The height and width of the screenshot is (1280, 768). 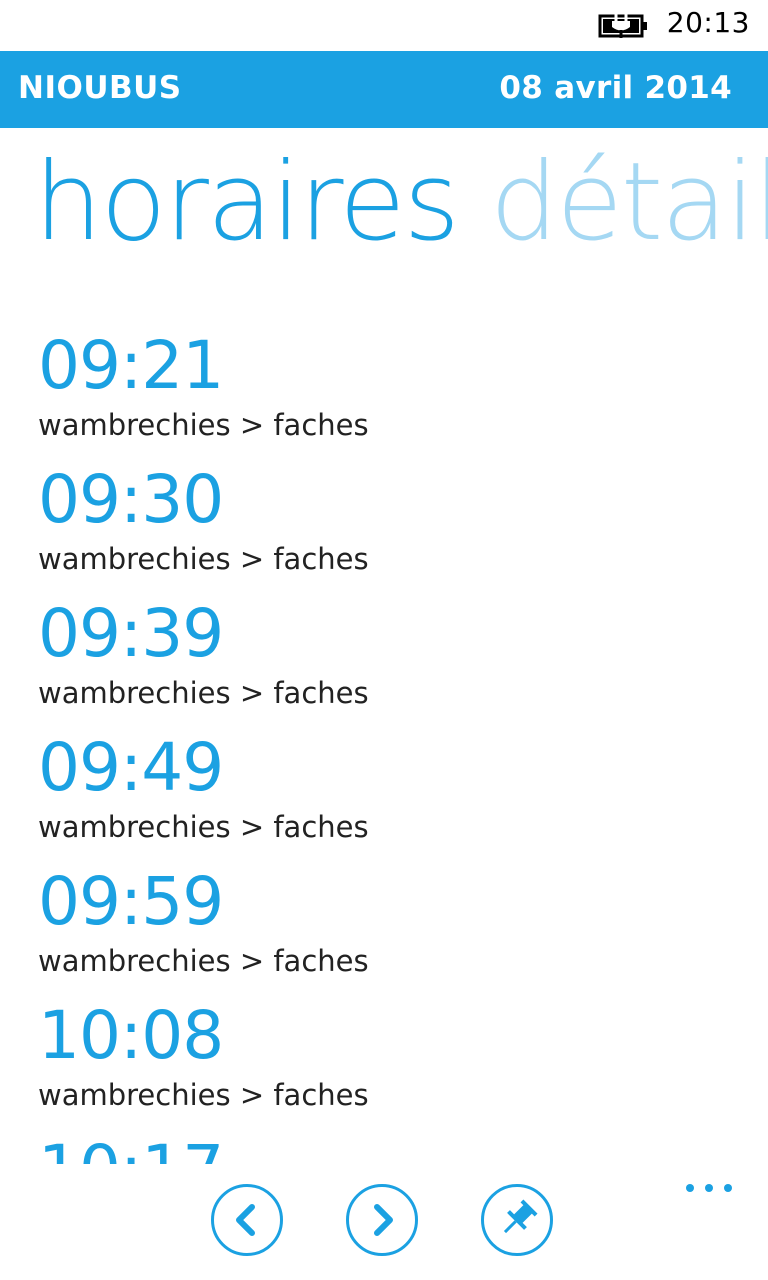 I want to click on list-item: 09:39 wambrechies > faches, so click(x=203, y=653).